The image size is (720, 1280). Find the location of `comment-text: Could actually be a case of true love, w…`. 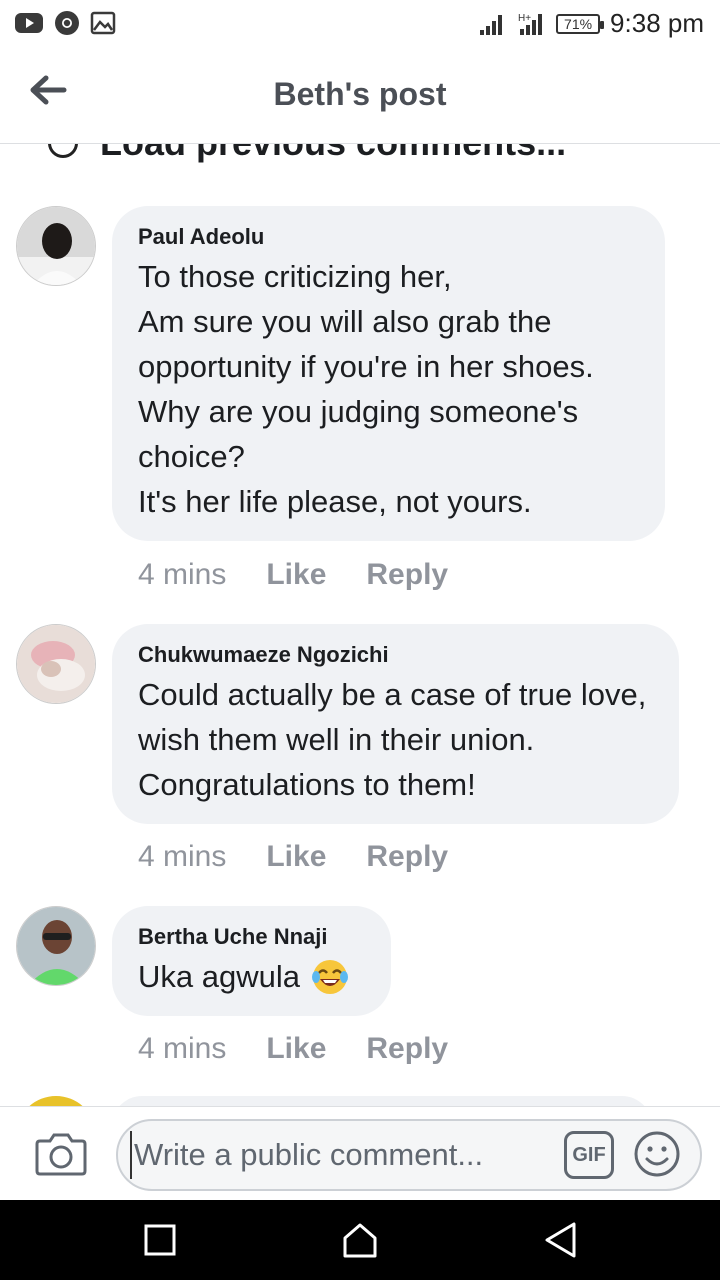

comment-text: Could actually be a case of true love, w… is located at coordinates (392, 739).